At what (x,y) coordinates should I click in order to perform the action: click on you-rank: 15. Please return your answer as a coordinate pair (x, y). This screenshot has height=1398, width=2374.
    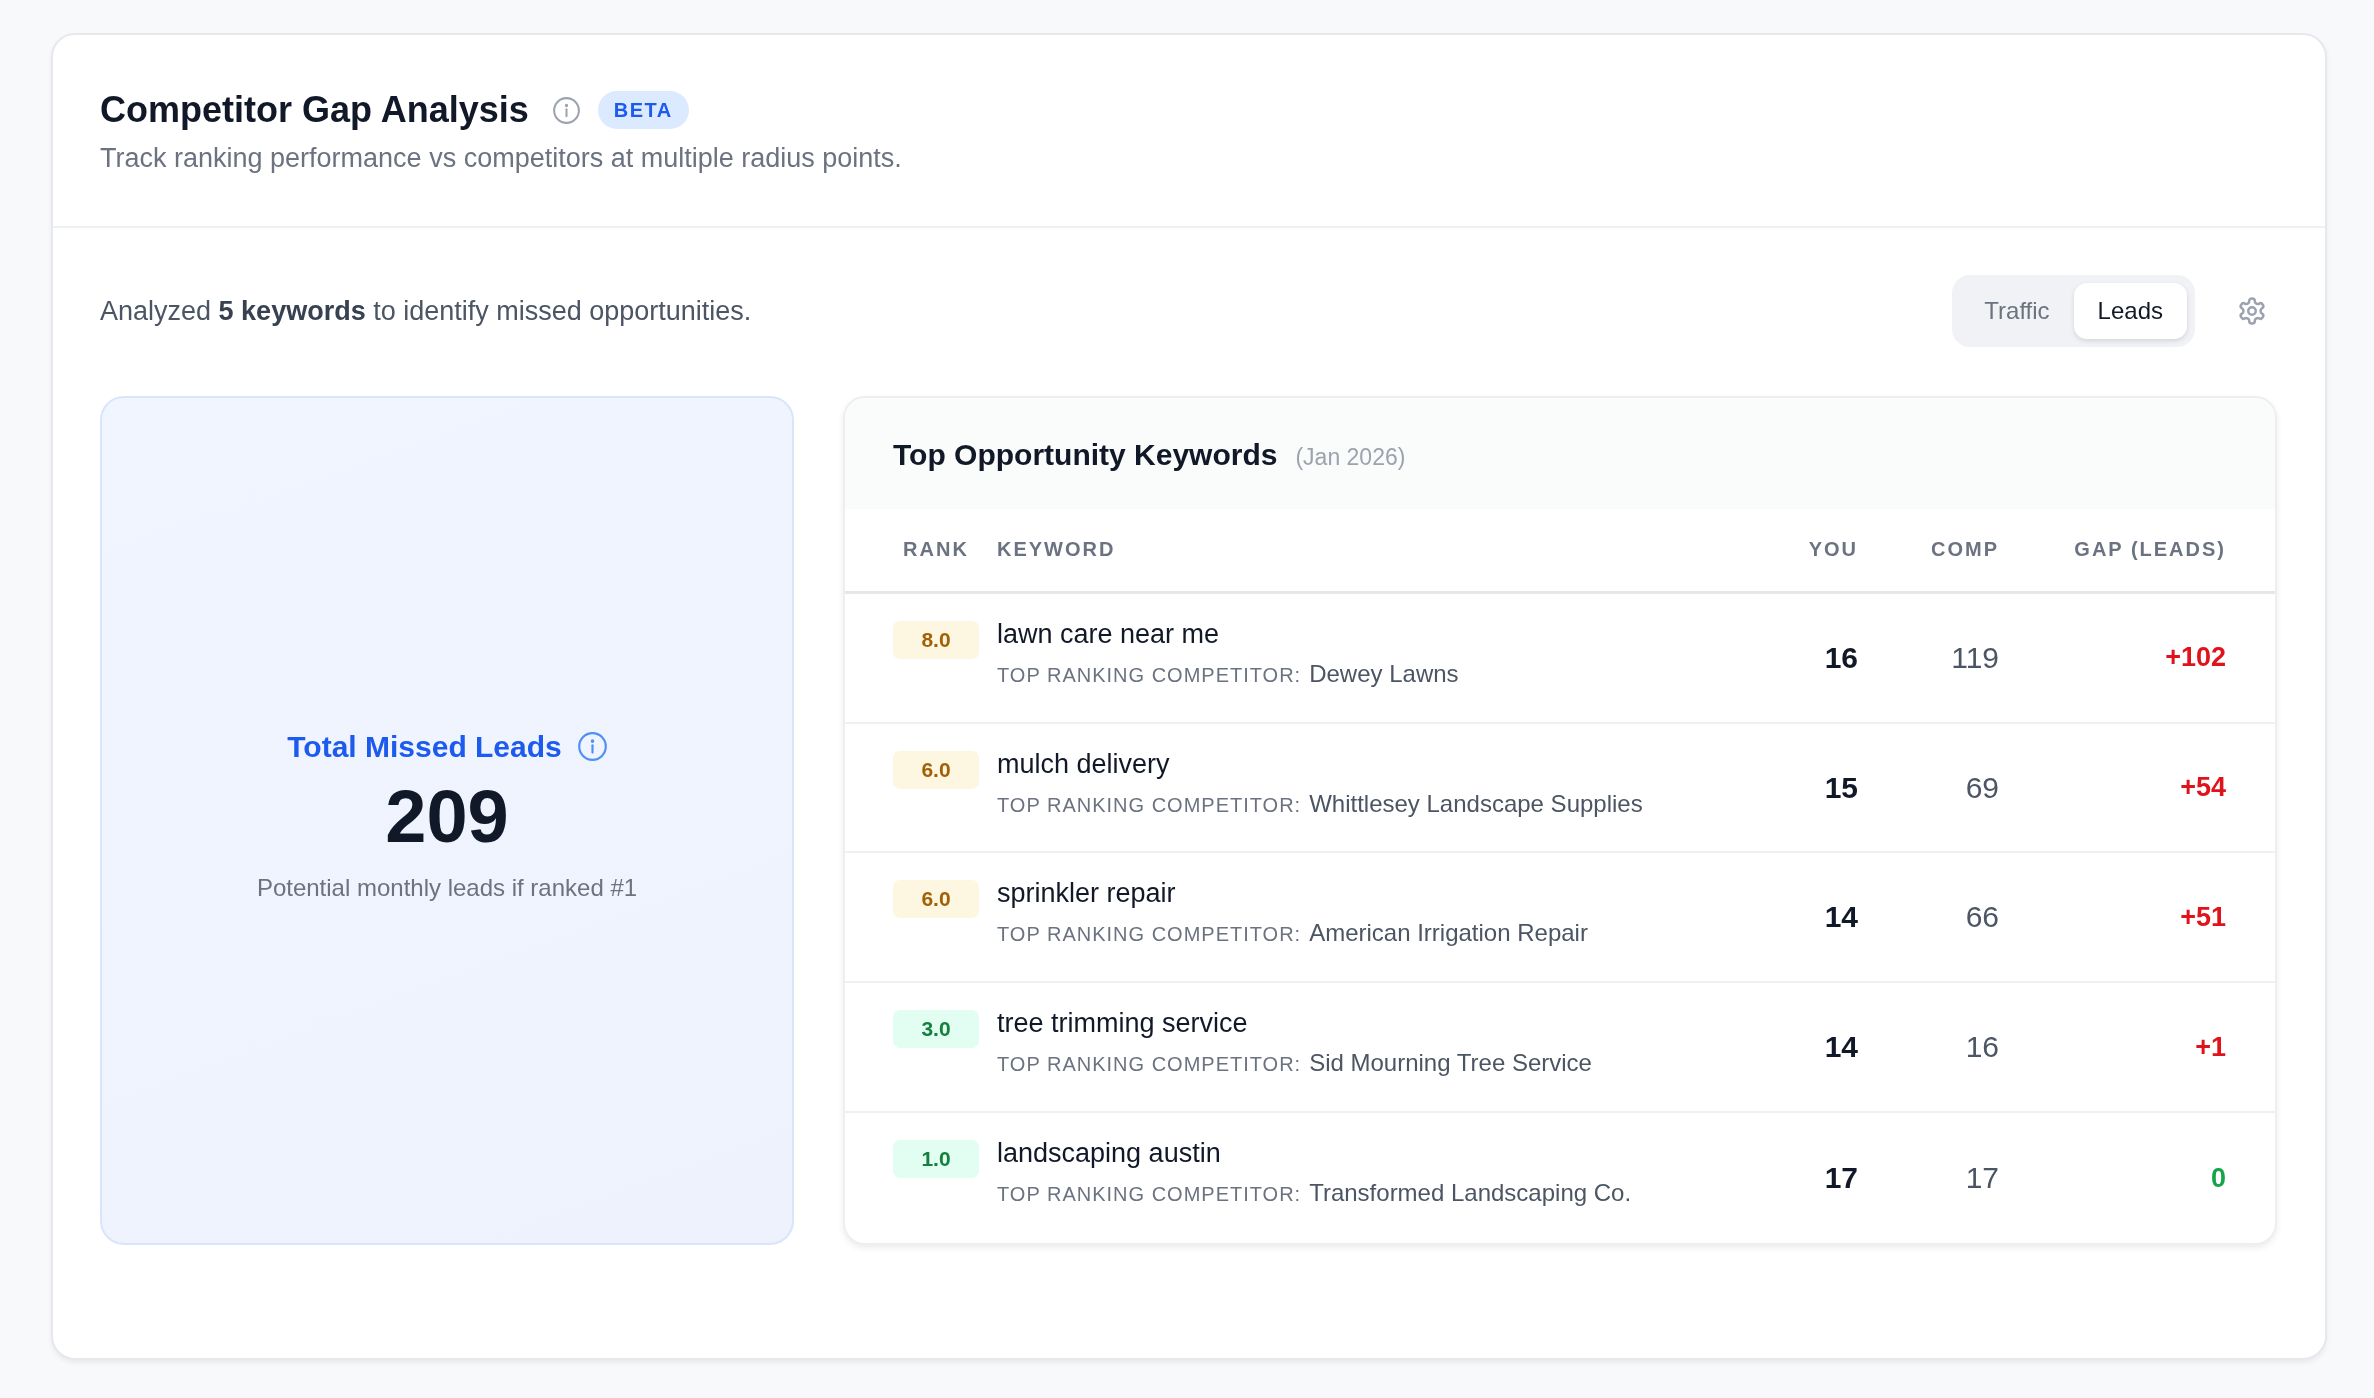
    Looking at the image, I should click on (1841, 787).